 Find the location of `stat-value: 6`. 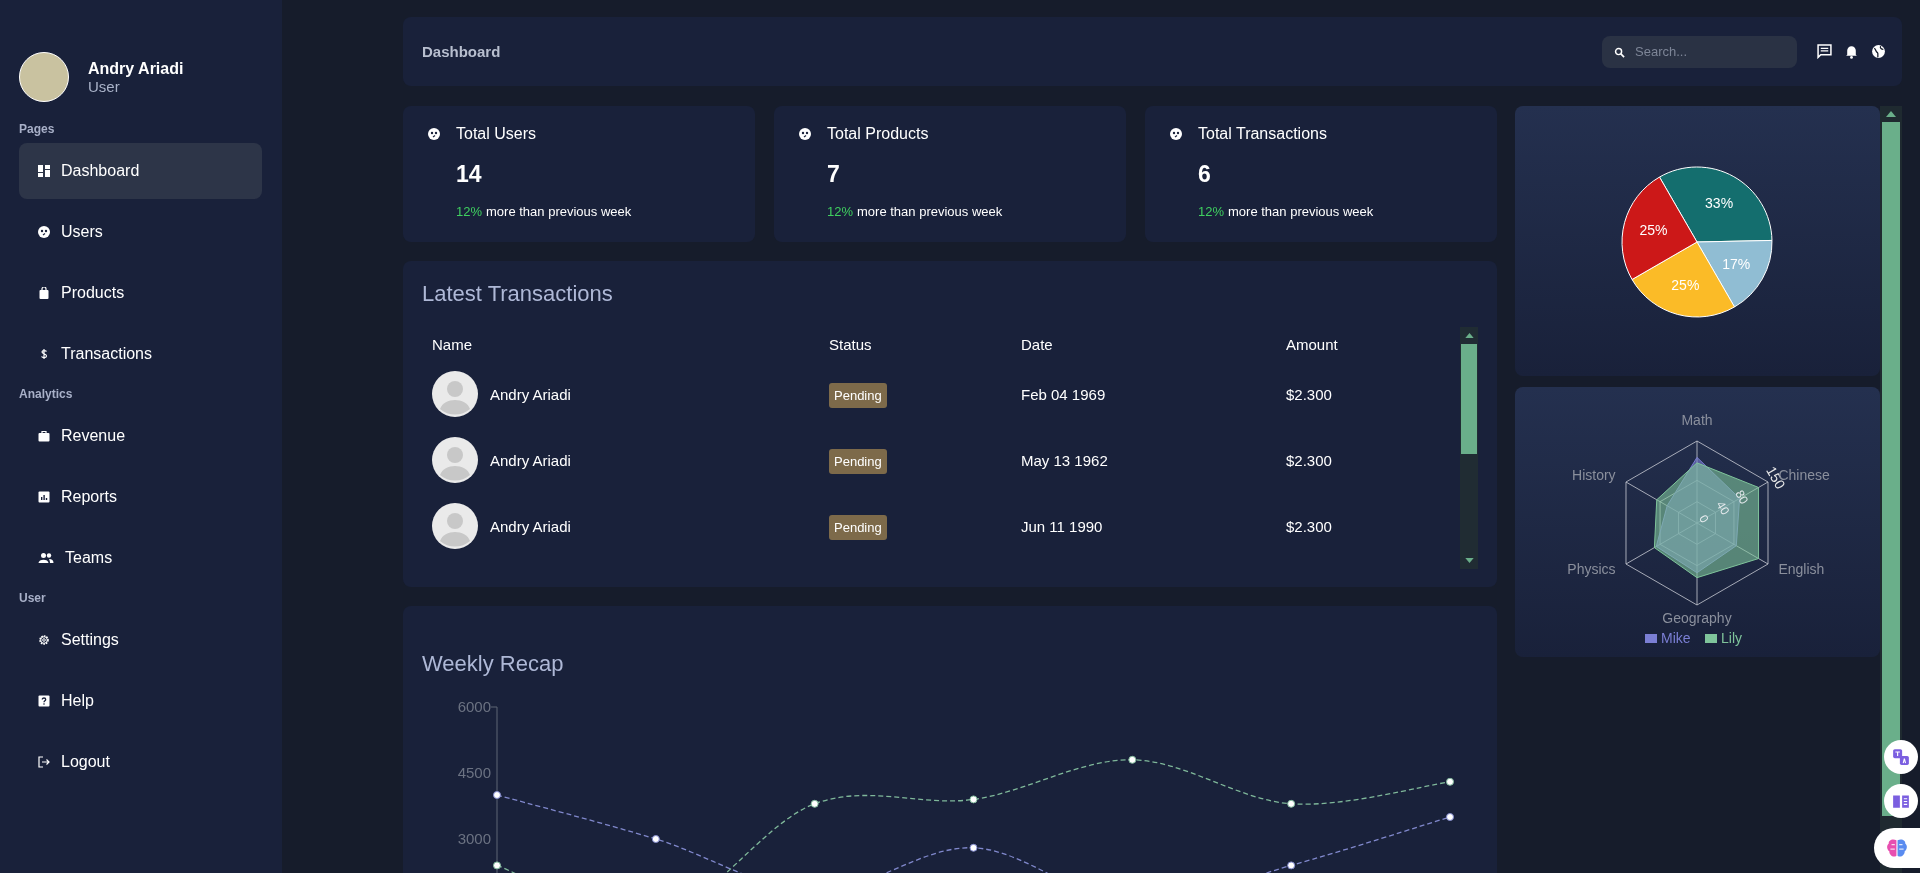

stat-value: 6 is located at coordinates (1205, 174).